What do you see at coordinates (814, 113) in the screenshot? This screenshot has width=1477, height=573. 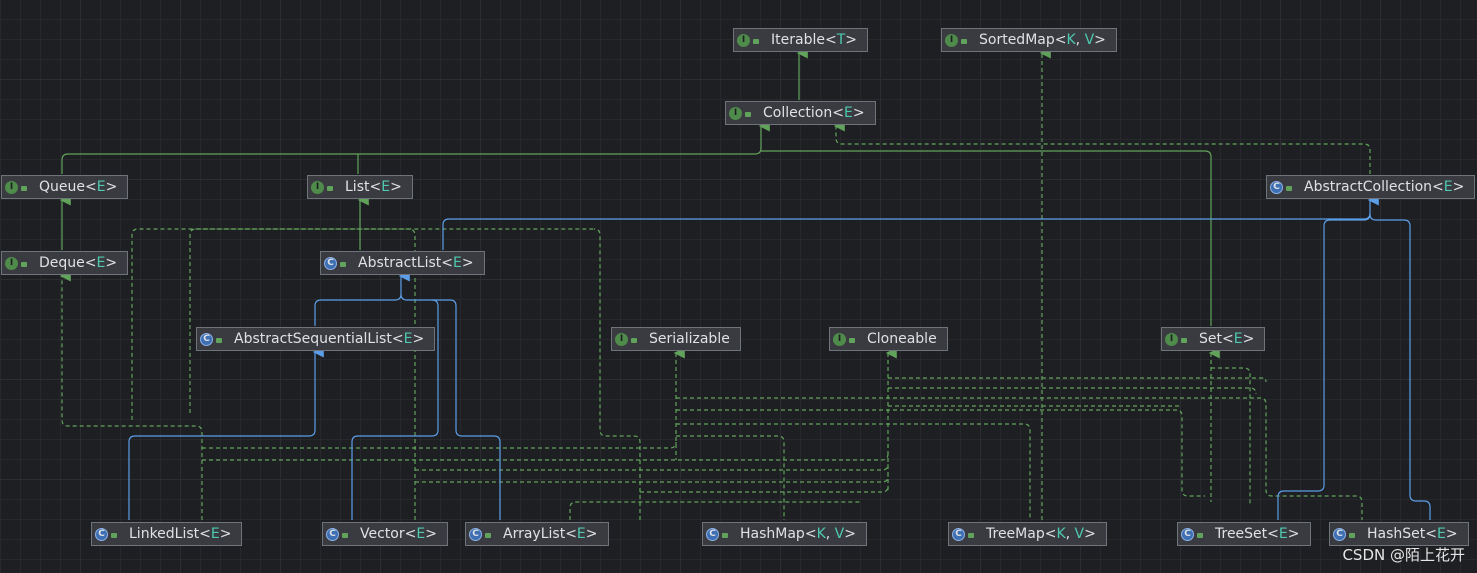 I see `node-label: Collection<E>` at bounding box center [814, 113].